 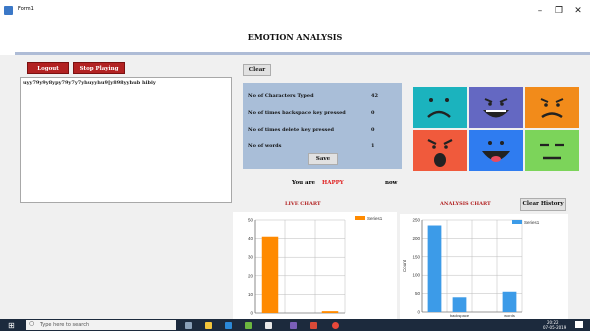 I want to click on stat-value-delete: 0, so click(x=373, y=130).